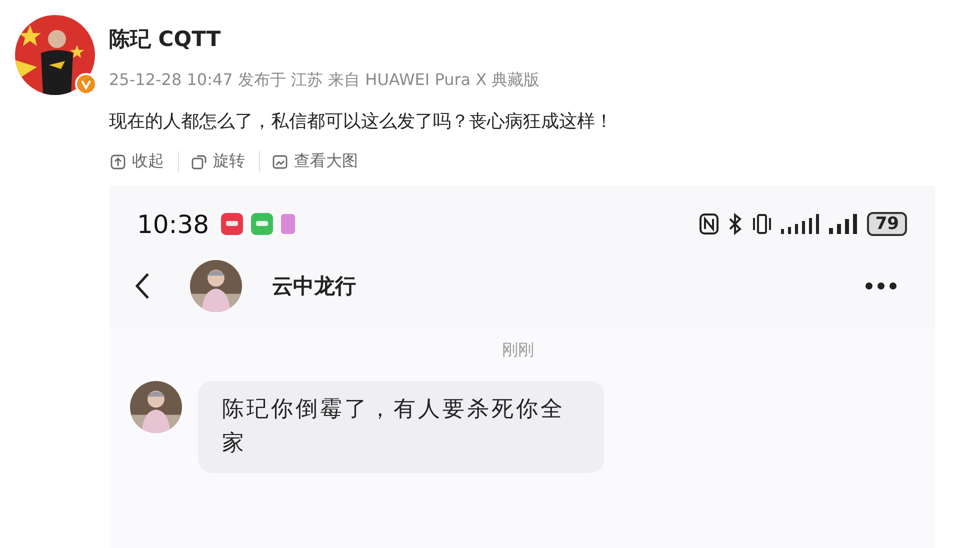 Image resolution: width=960 pixels, height=548 pixels. Describe the element at coordinates (322, 161) in the screenshot. I see `image-action-button: 查看大图` at that location.